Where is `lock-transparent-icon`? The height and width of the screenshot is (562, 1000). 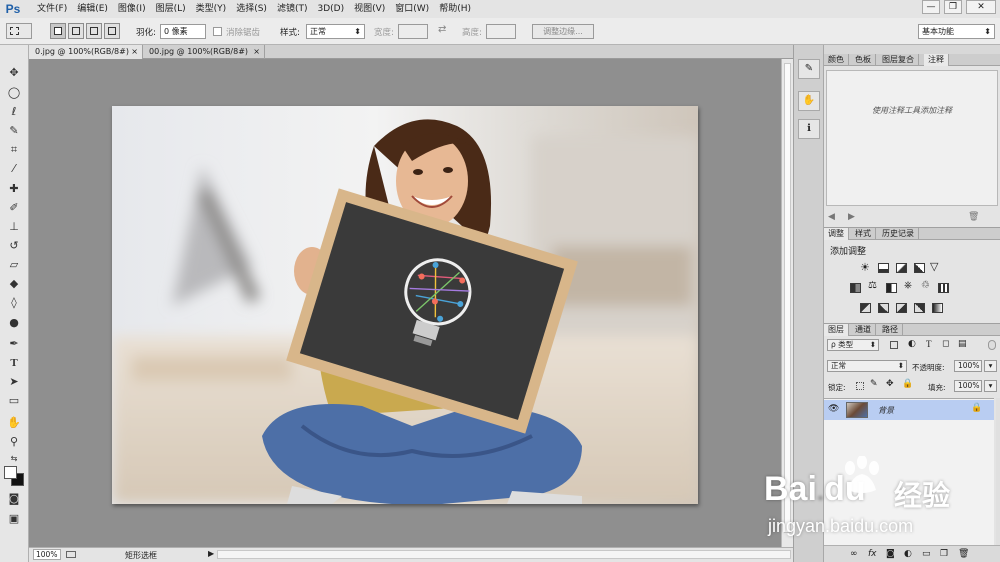
lock-transparent-icon is located at coordinates (860, 386).